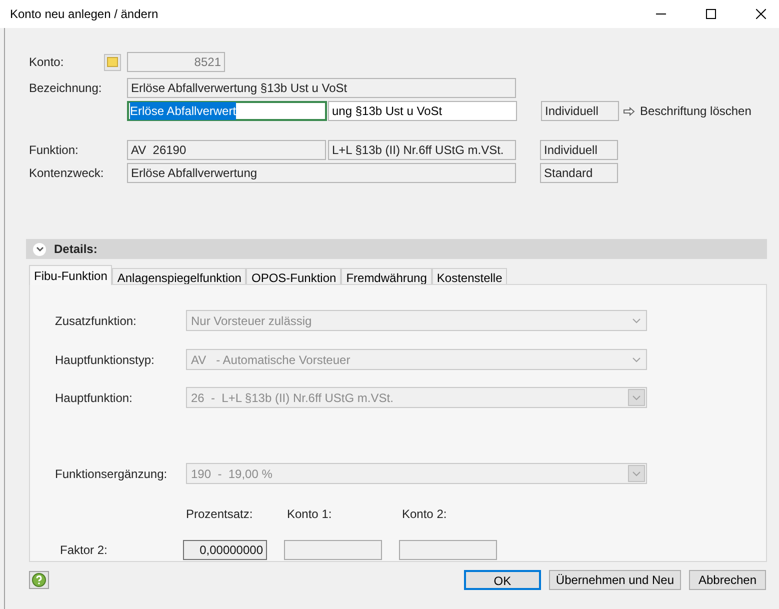 This screenshot has height=609, width=779. I want to click on clear-label-link: Beschriftung löschen, so click(687, 111).